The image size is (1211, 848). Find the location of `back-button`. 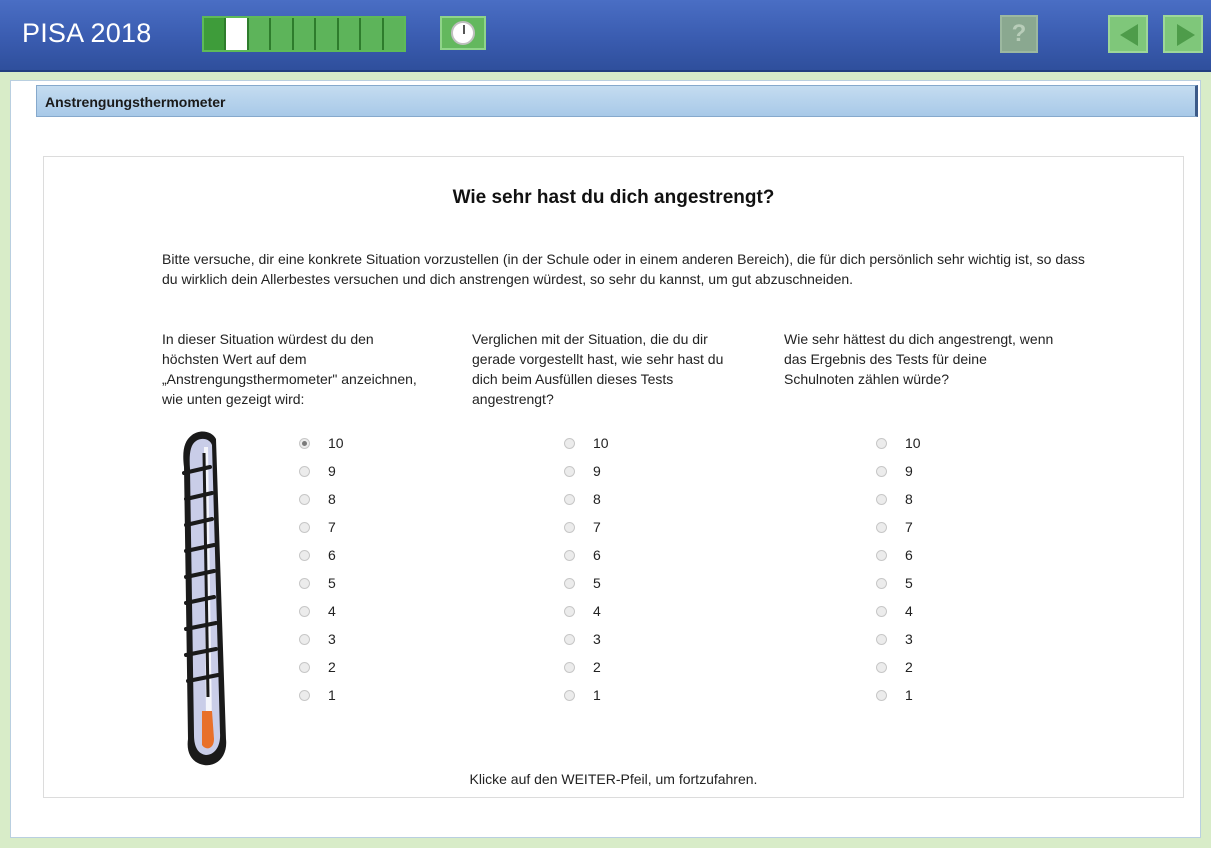

back-button is located at coordinates (1128, 34).